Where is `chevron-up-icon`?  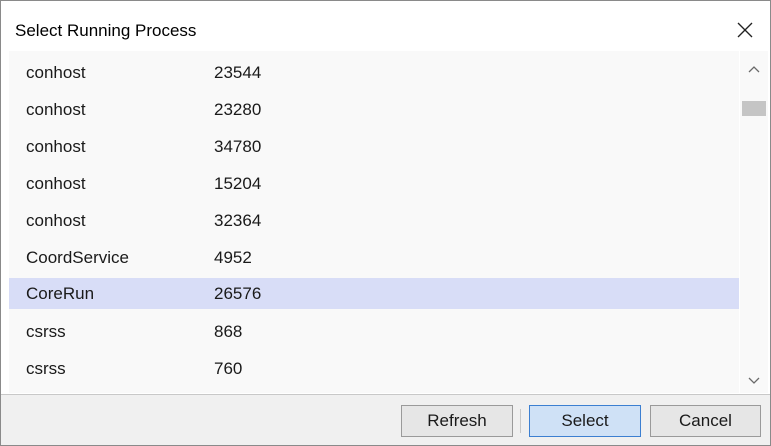
chevron-up-icon is located at coordinates (754, 69).